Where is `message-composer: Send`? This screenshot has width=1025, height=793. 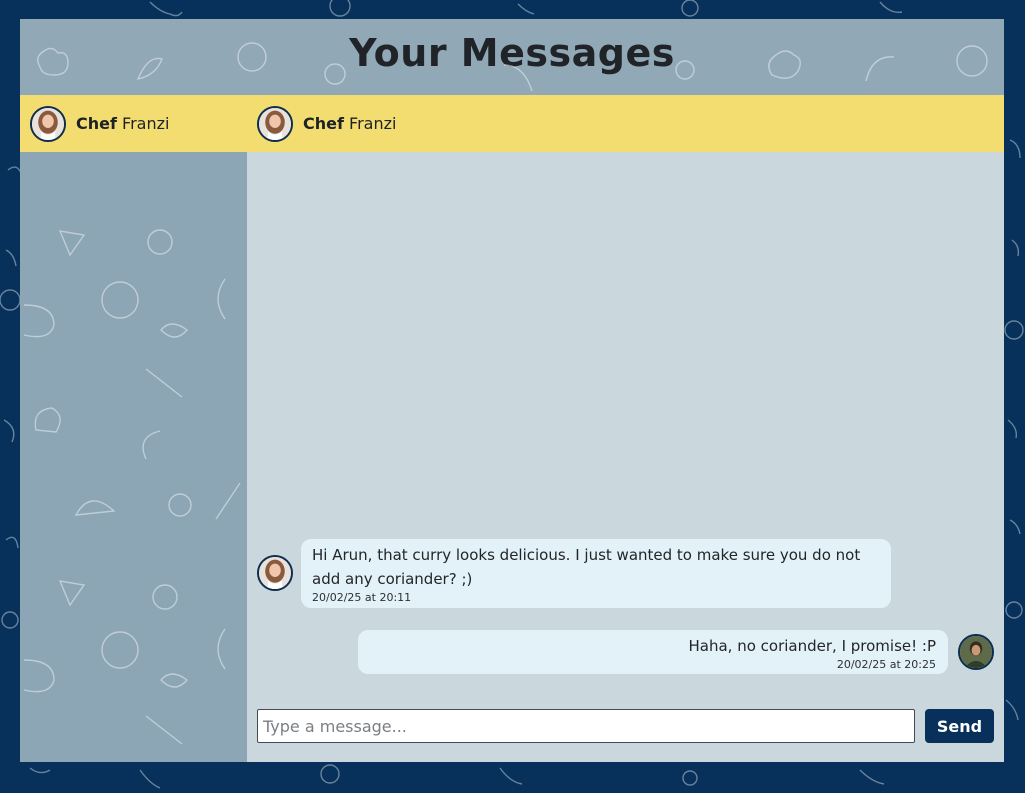 message-composer: Send is located at coordinates (625, 726).